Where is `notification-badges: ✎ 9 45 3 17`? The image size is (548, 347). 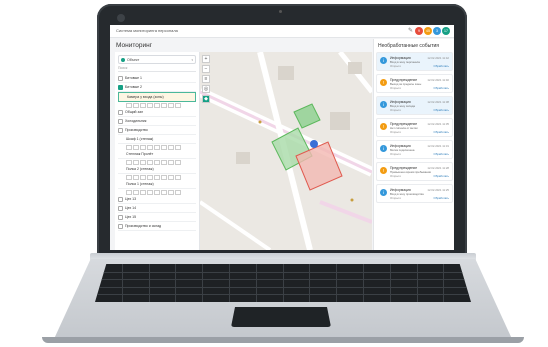
notification-badges: ✎ 9 45 3 17 is located at coordinates (429, 31).